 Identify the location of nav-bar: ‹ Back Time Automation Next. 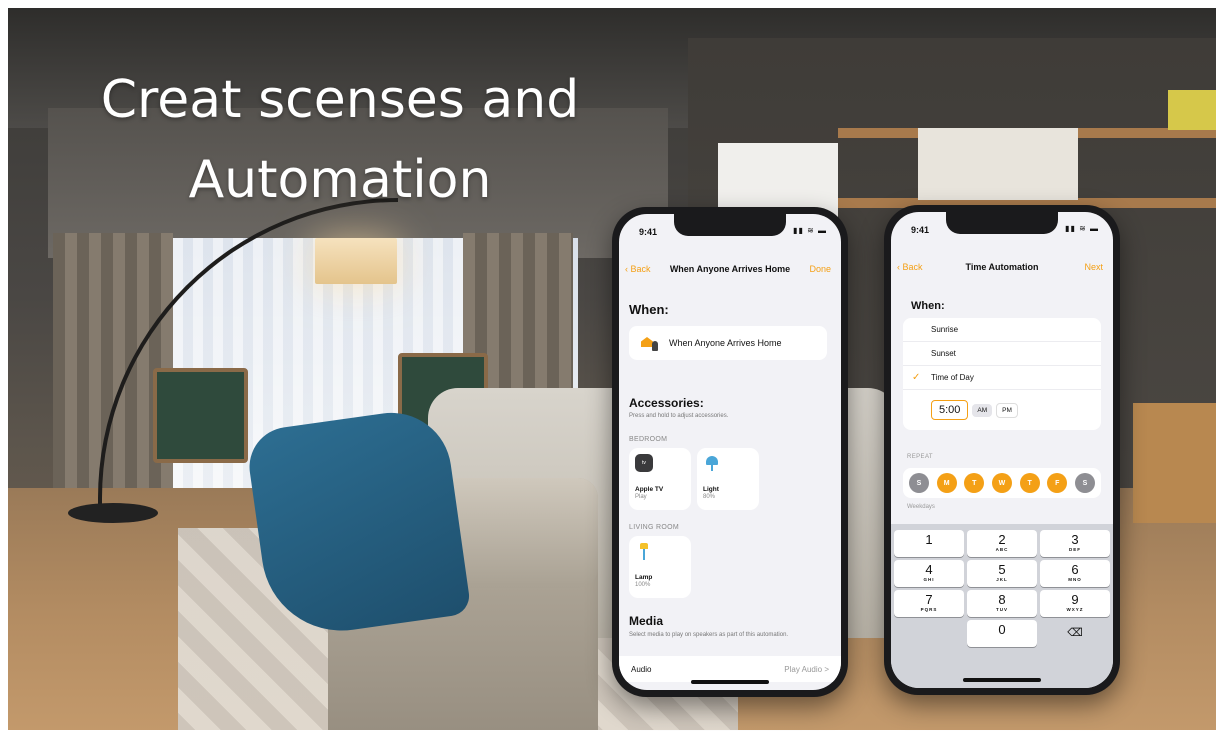
(1002, 268).